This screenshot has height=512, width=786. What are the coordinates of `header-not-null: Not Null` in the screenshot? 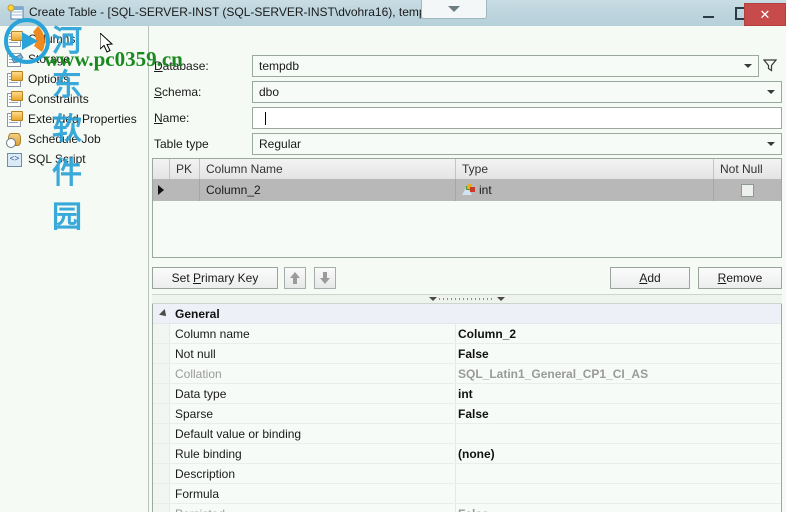 It's located at (747, 169).